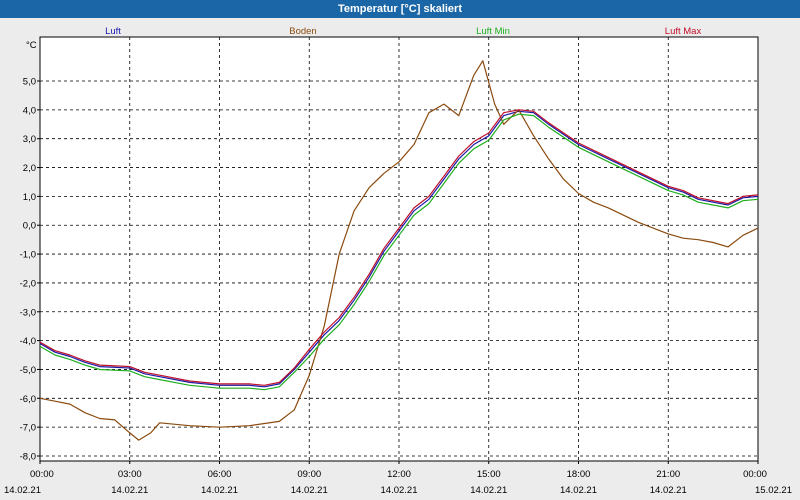  What do you see at coordinates (403, 31) in the screenshot?
I see `legend: Luft Boden Luft Min Luft Max` at bounding box center [403, 31].